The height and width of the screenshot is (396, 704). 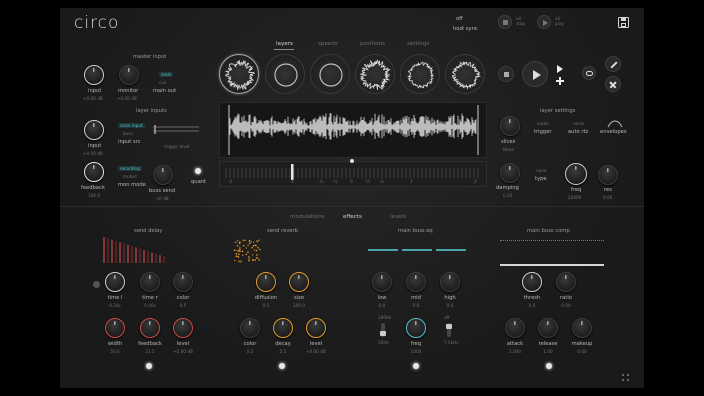 What do you see at coordinates (149, 366) in the screenshot?
I see `send-delay-enable` at bounding box center [149, 366].